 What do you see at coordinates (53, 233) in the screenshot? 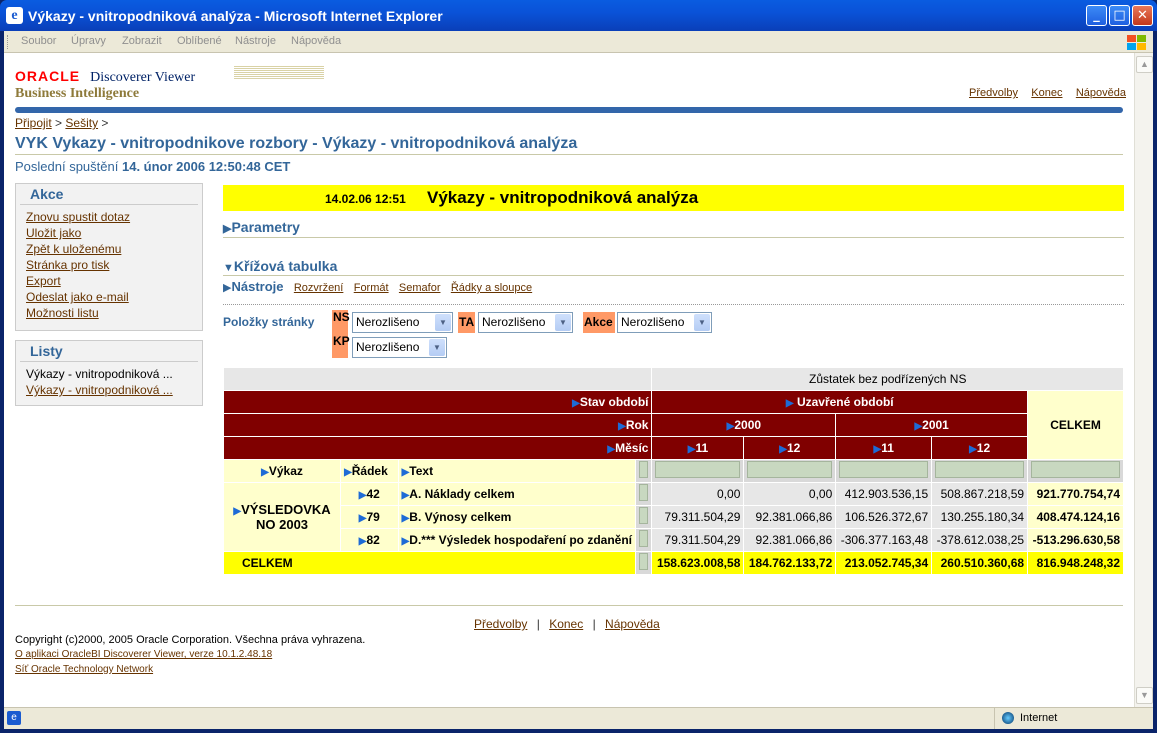
I see `action-save-as: Uložit jako` at bounding box center [53, 233].